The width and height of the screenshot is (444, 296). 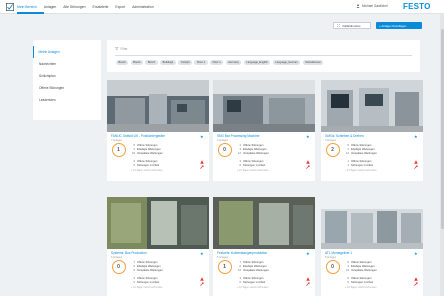 I want to click on fullscreen-button: Vollbildmodus, so click(x=352, y=25).